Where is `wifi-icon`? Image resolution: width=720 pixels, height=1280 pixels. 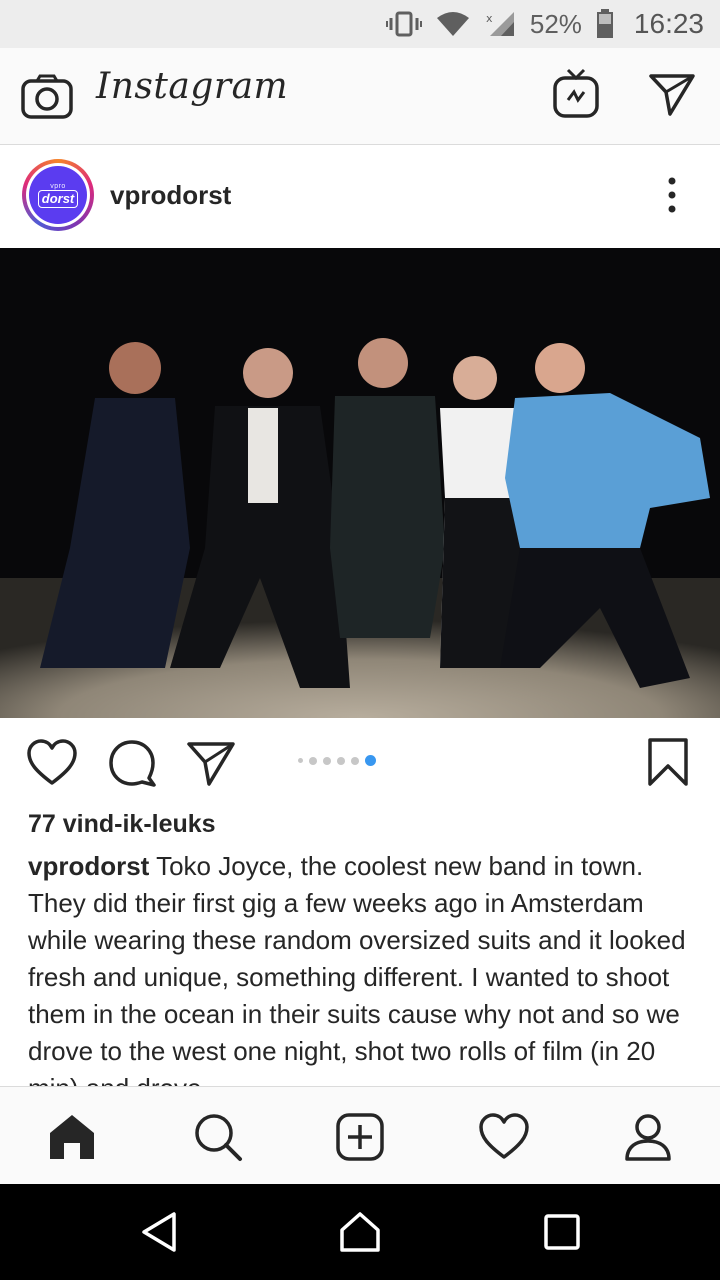 wifi-icon is located at coordinates (453, 24).